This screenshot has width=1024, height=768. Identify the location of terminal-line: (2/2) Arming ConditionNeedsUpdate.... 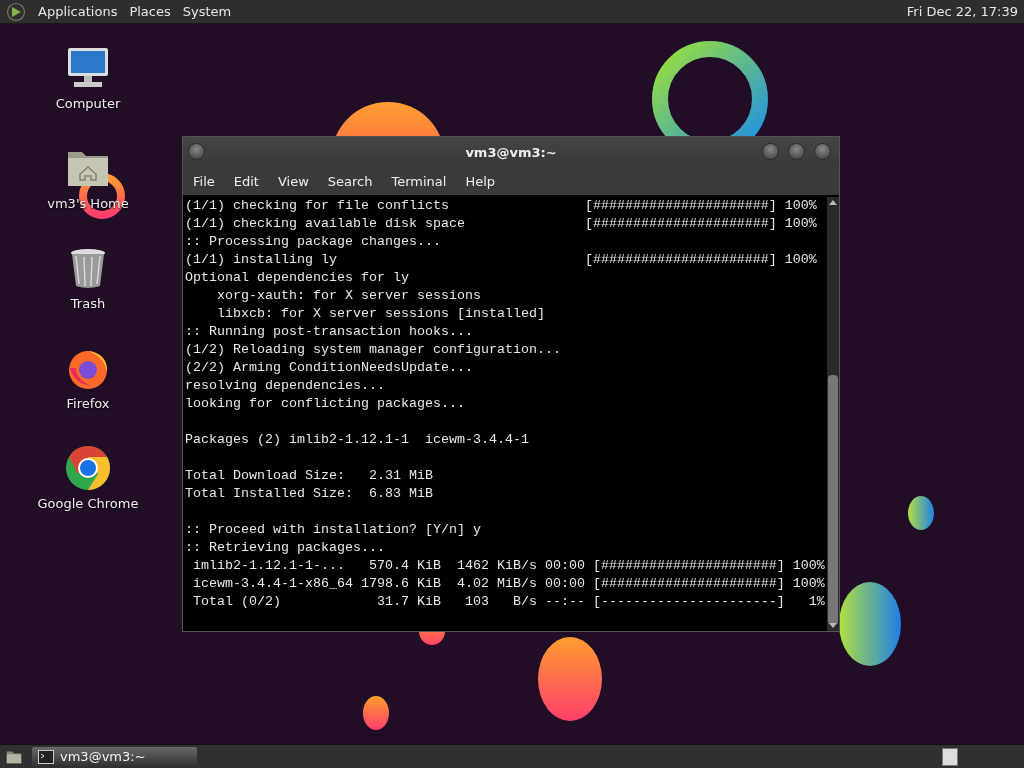
(329, 368).